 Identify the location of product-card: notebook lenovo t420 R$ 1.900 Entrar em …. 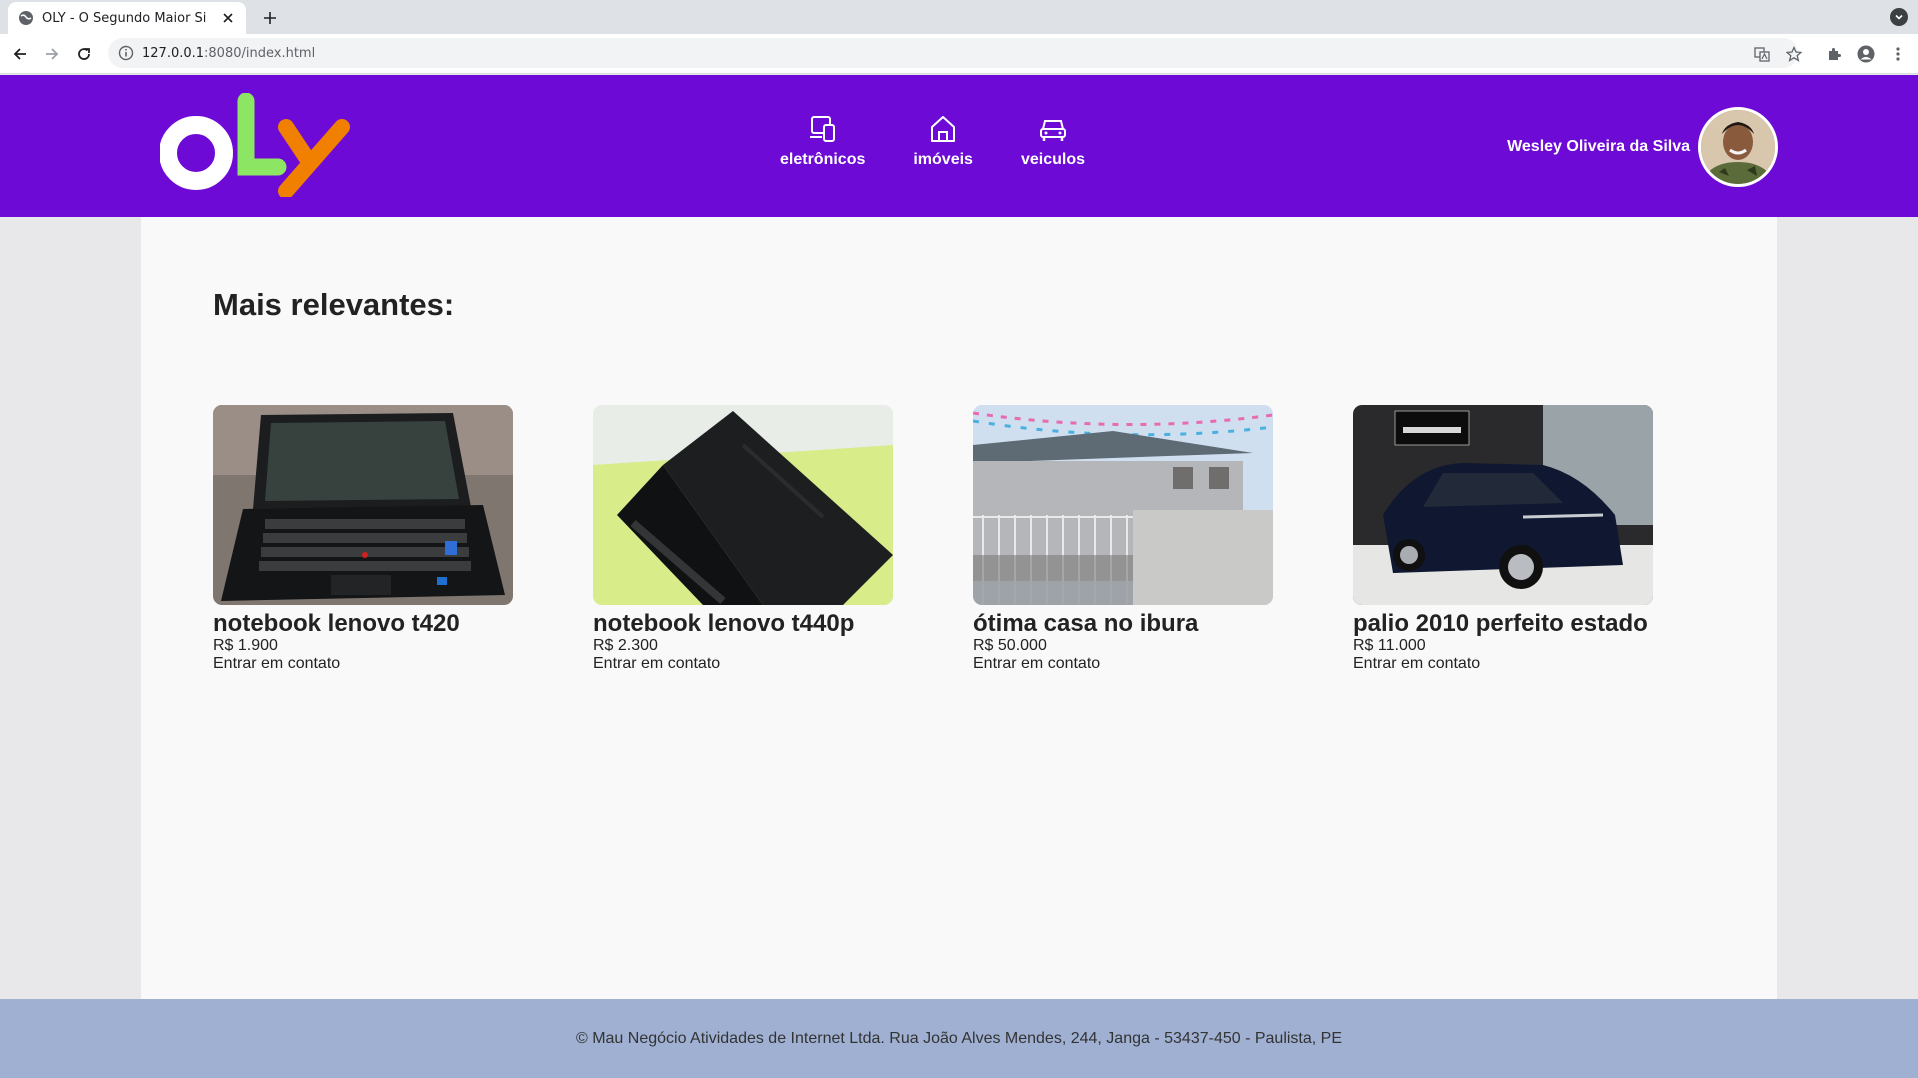
(363, 539).